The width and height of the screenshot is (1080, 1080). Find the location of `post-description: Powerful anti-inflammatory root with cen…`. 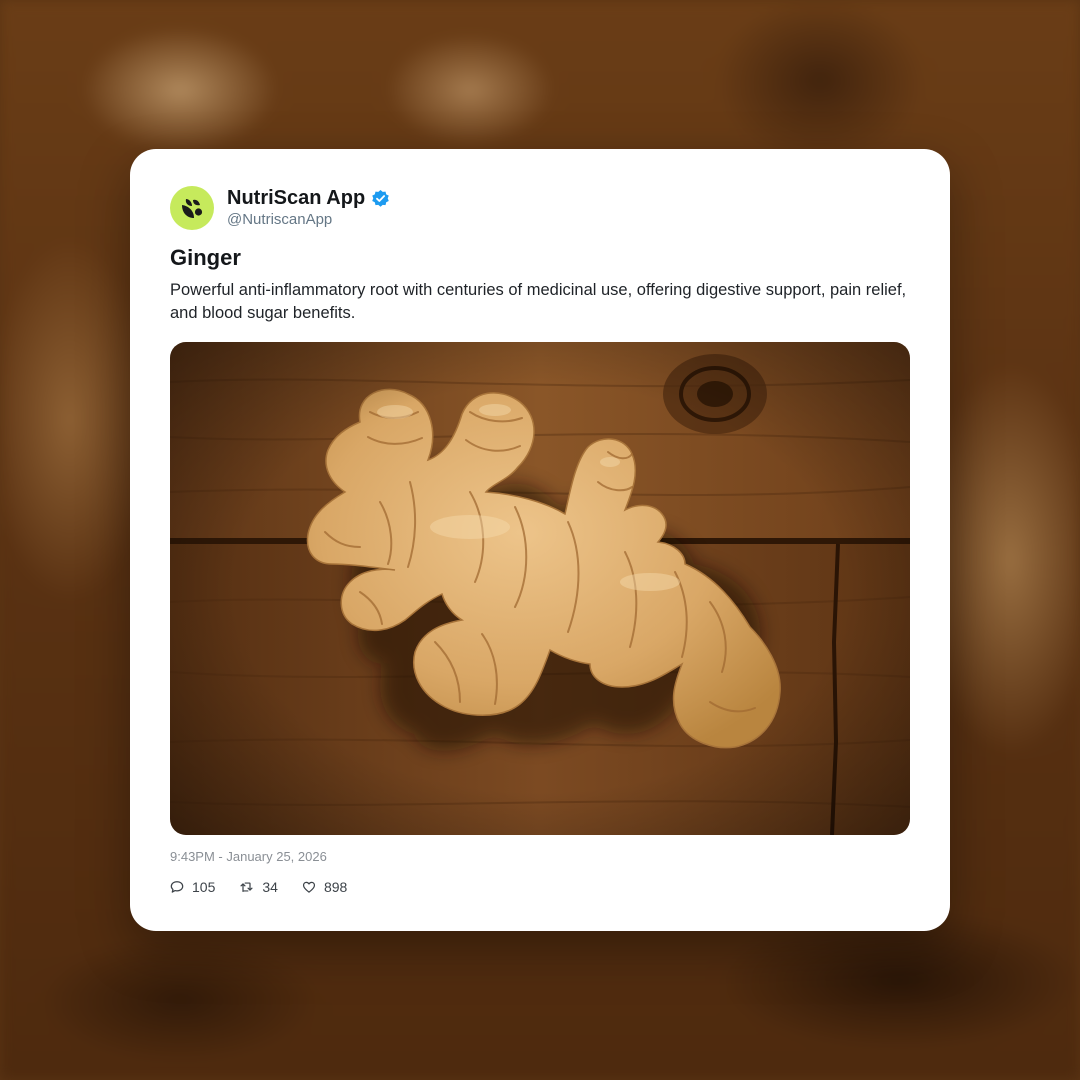

post-description: Powerful anti-inflammatory root with cen… is located at coordinates (538, 301).